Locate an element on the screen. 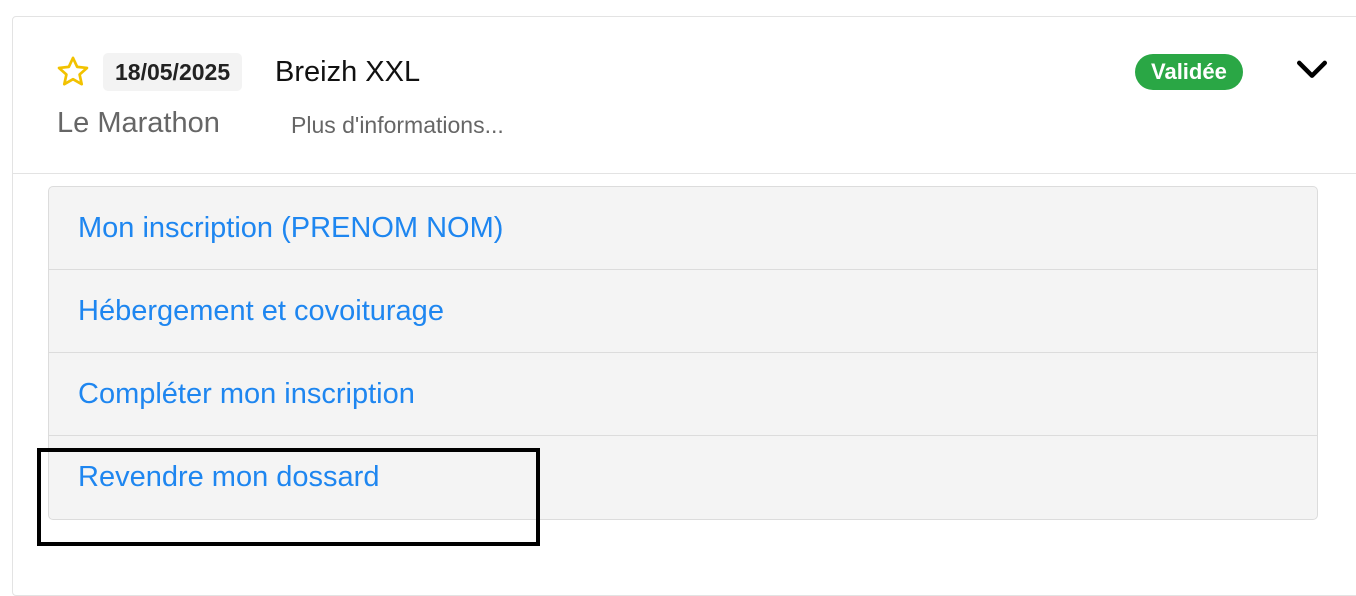 The width and height of the screenshot is (1356, 596). menu-item-accommodation-carpooling: Hébergement et covoiturage is located at coordinates (683, 311).